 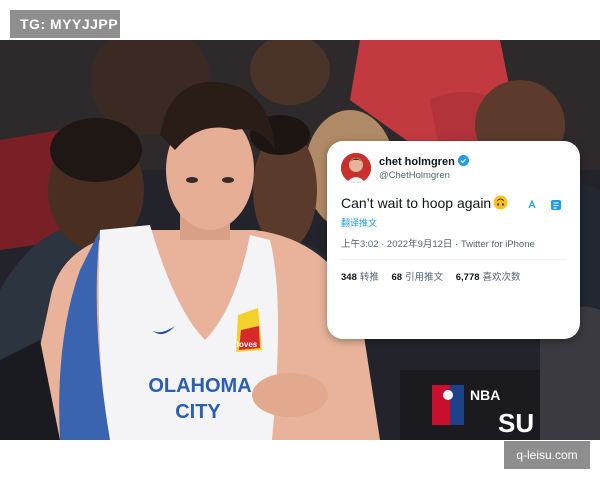 I want to click on stat-likes-count: 6,778, so click(x=467, y=277).